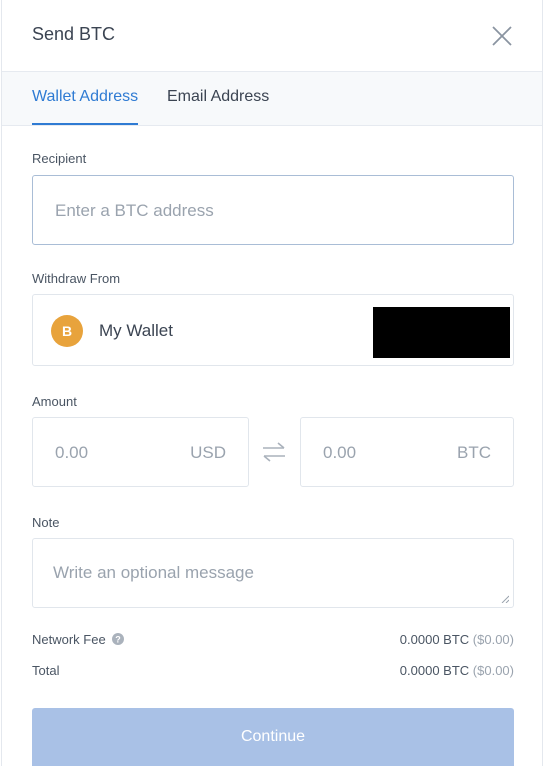  I want to click on amount-btc-field: BTC, so click(407, 452).